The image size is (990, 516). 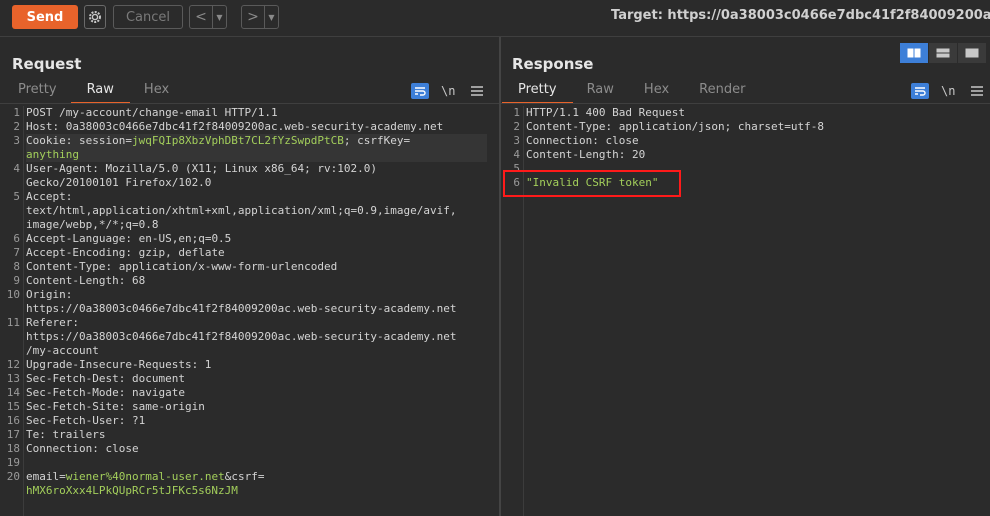 What do you see at coordinates (62, 351) in the screenshot?
I see `code-line: /my-account` at bounding box center [62, 351].